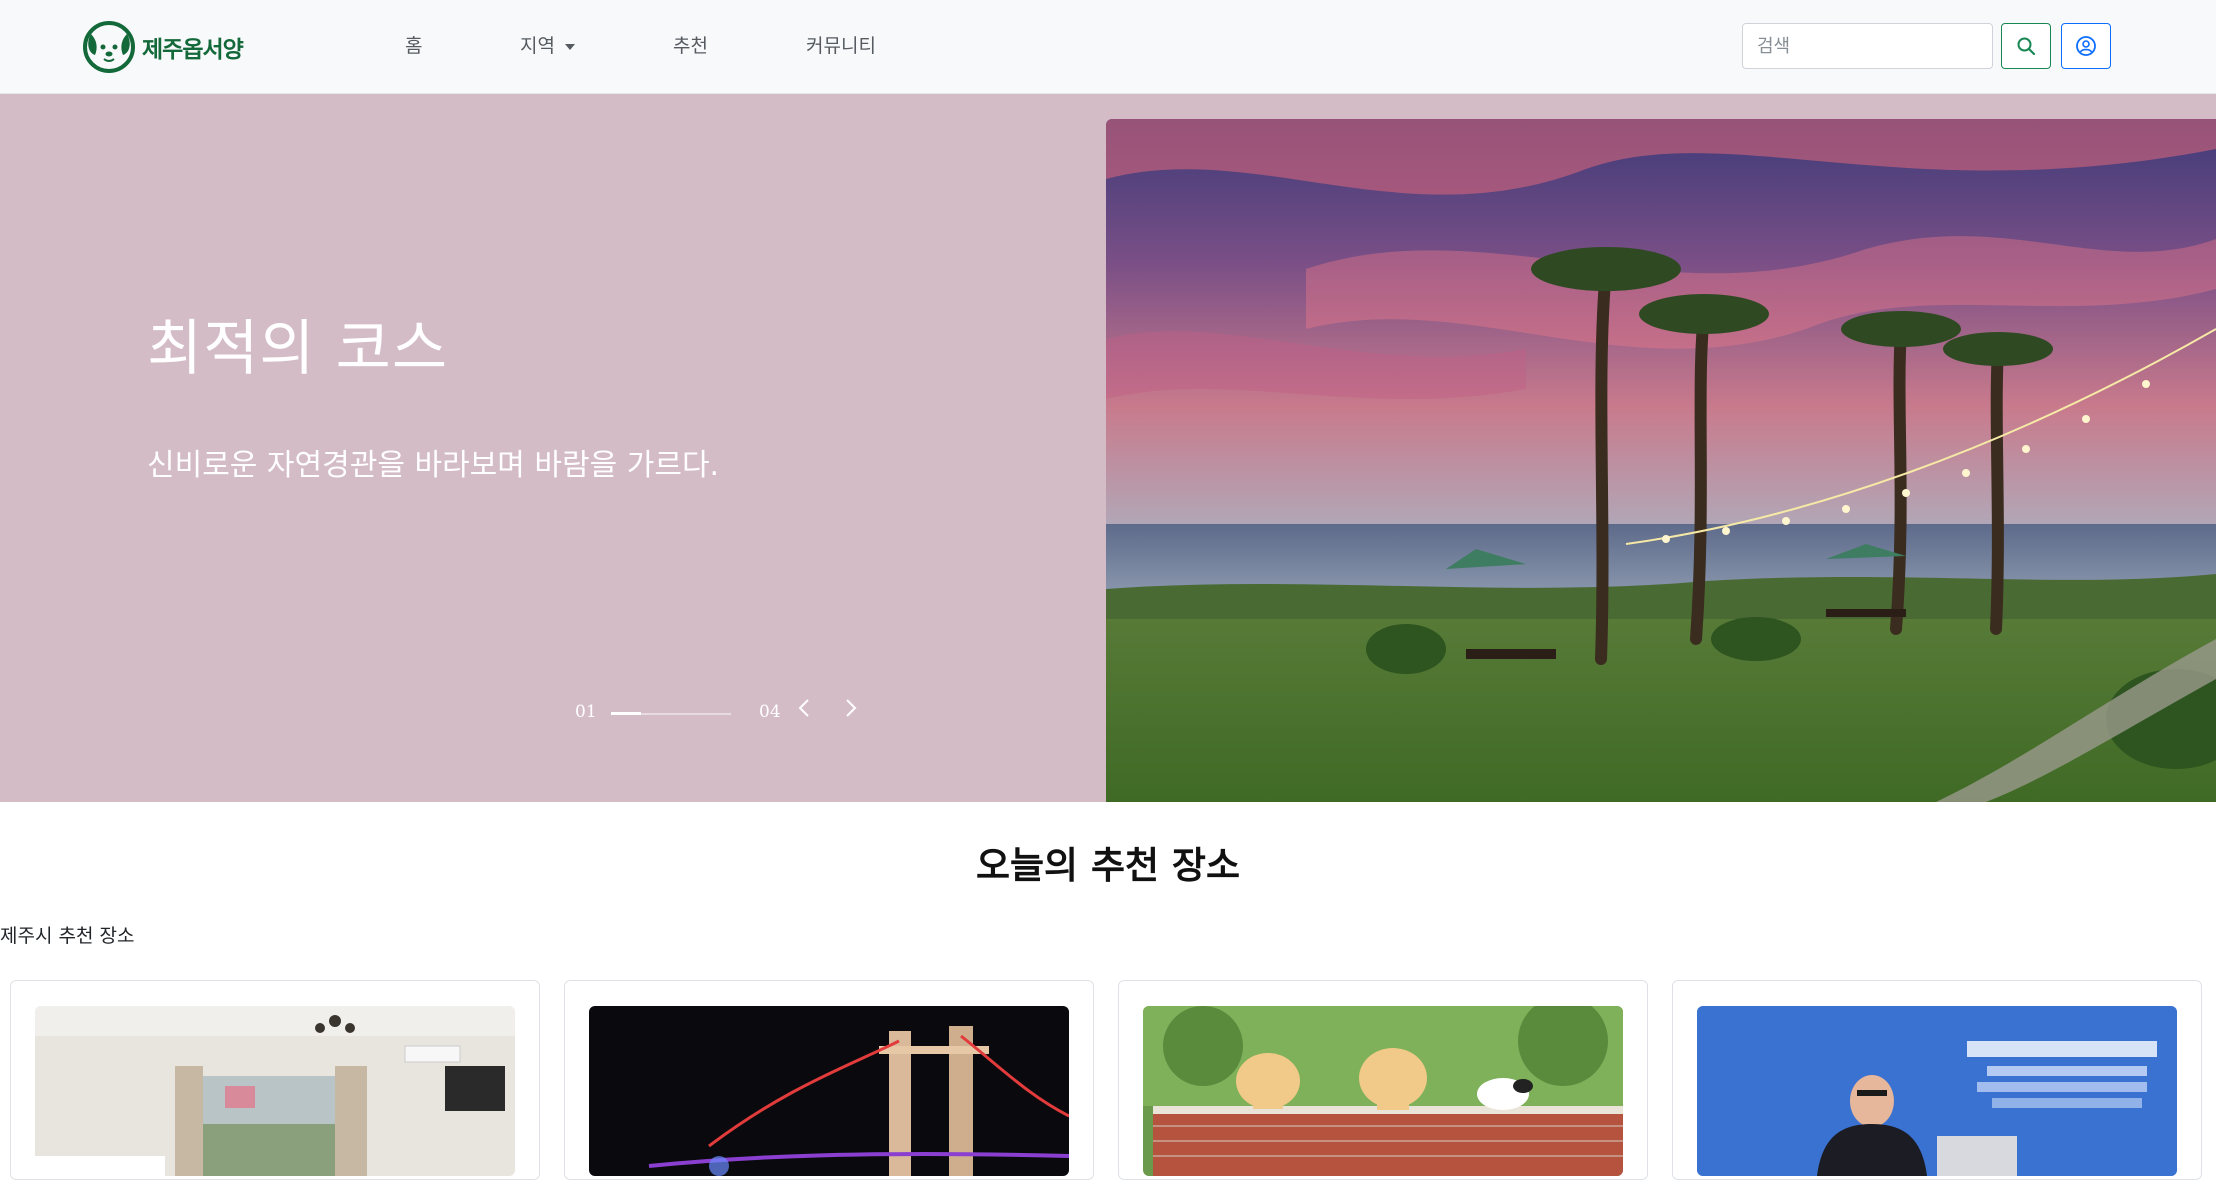  Describe the element at coordinates (109, 47) in the screenshot. I see `dog-face-icon` at that location.